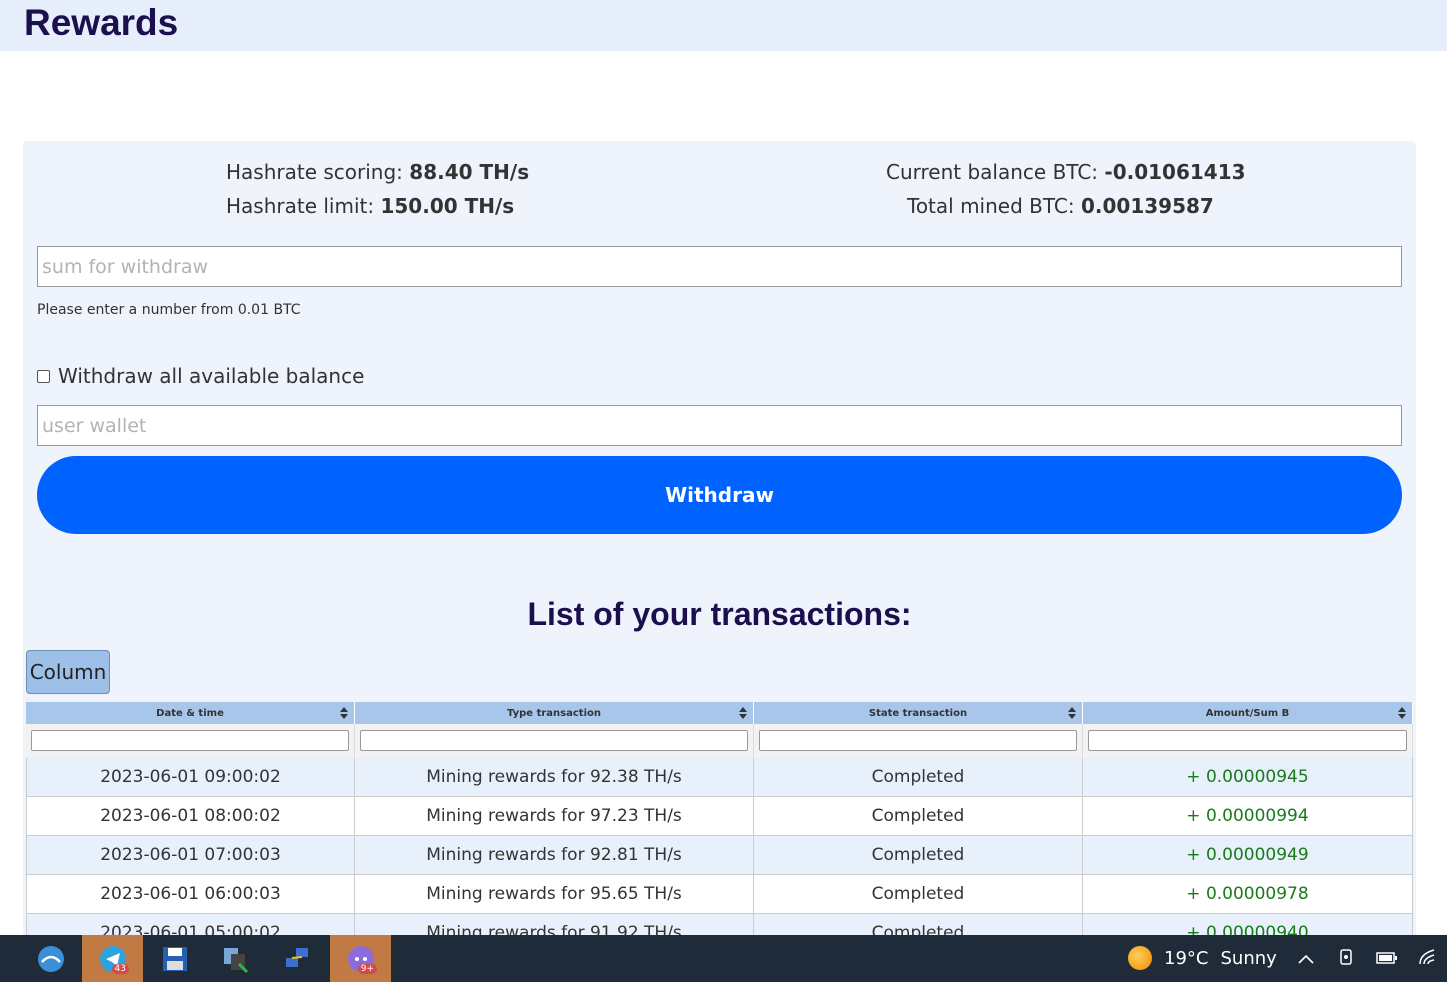 The width and height of the screenshot is (1447, 982). Describe the element at coordinates (190, 855) in the screenshot. I see `date-cell: 2023-06-01 07:00:03` at that location.